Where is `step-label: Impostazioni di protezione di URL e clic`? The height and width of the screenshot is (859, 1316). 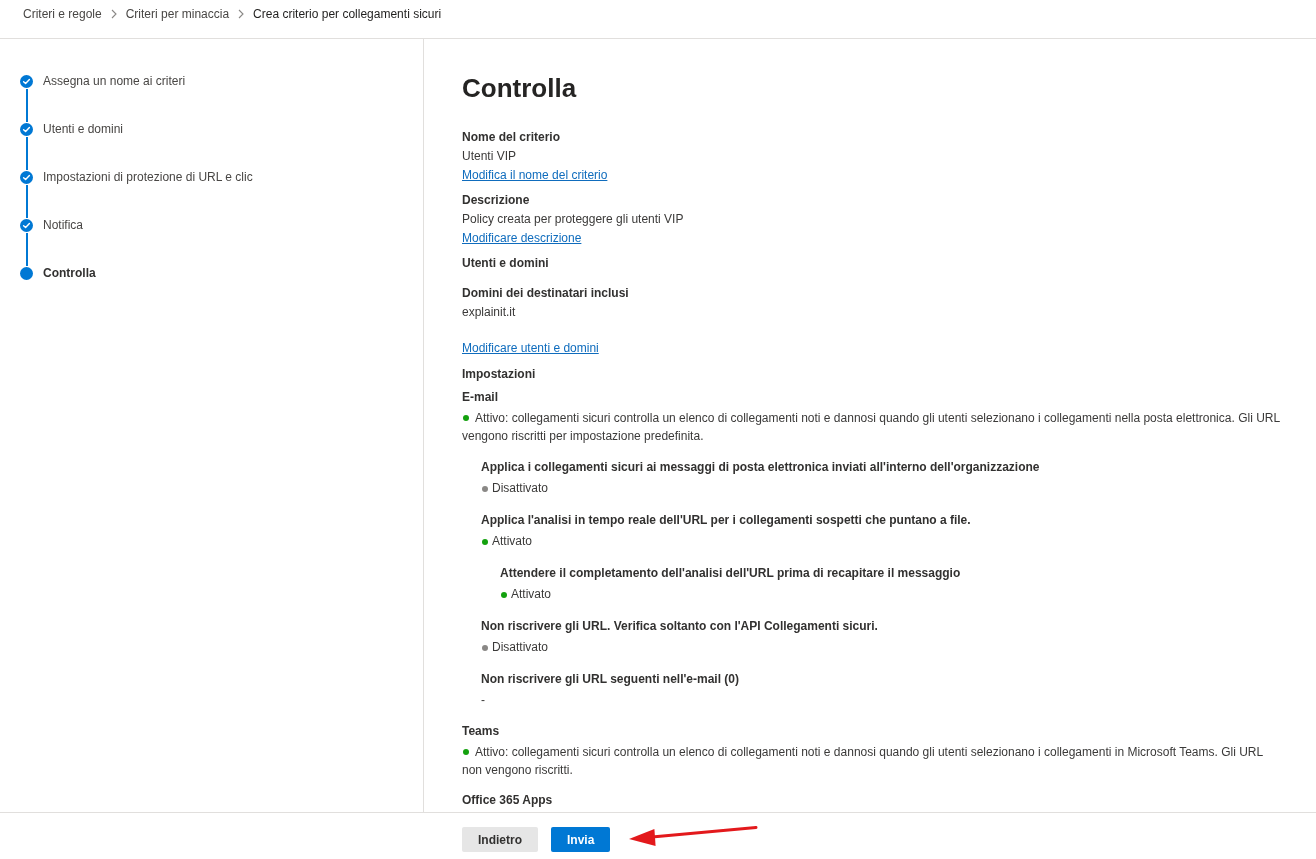
step-label: Impostazioni di protezione di URL e clic is located at coordinates (148, 177).